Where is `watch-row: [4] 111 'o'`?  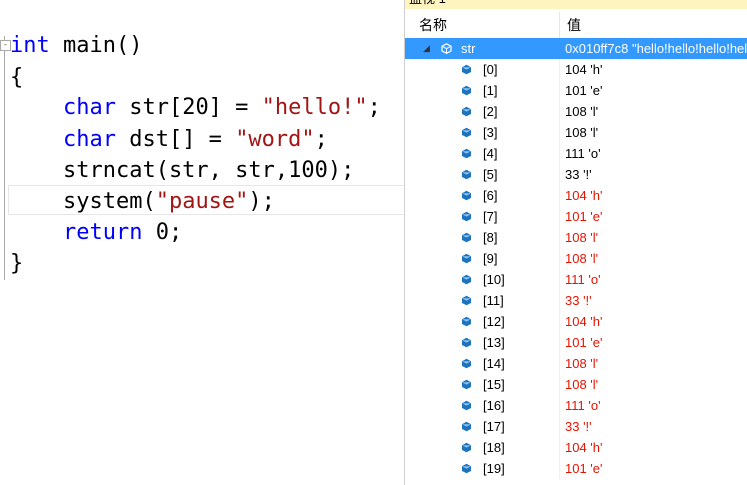 watch-row: [4] 111 'o' is located at coordinates (576, 153).